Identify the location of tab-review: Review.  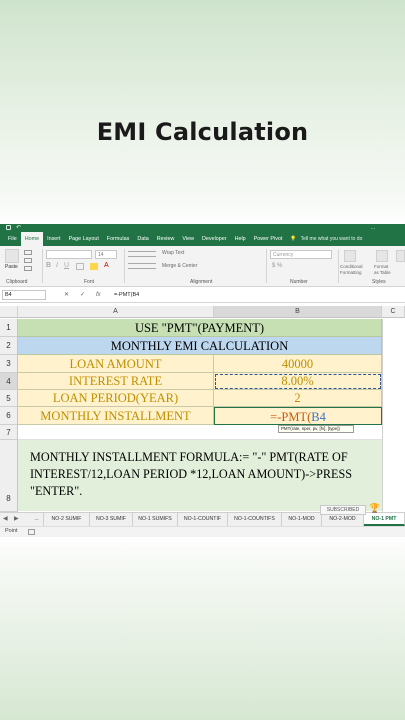
(166, 239).